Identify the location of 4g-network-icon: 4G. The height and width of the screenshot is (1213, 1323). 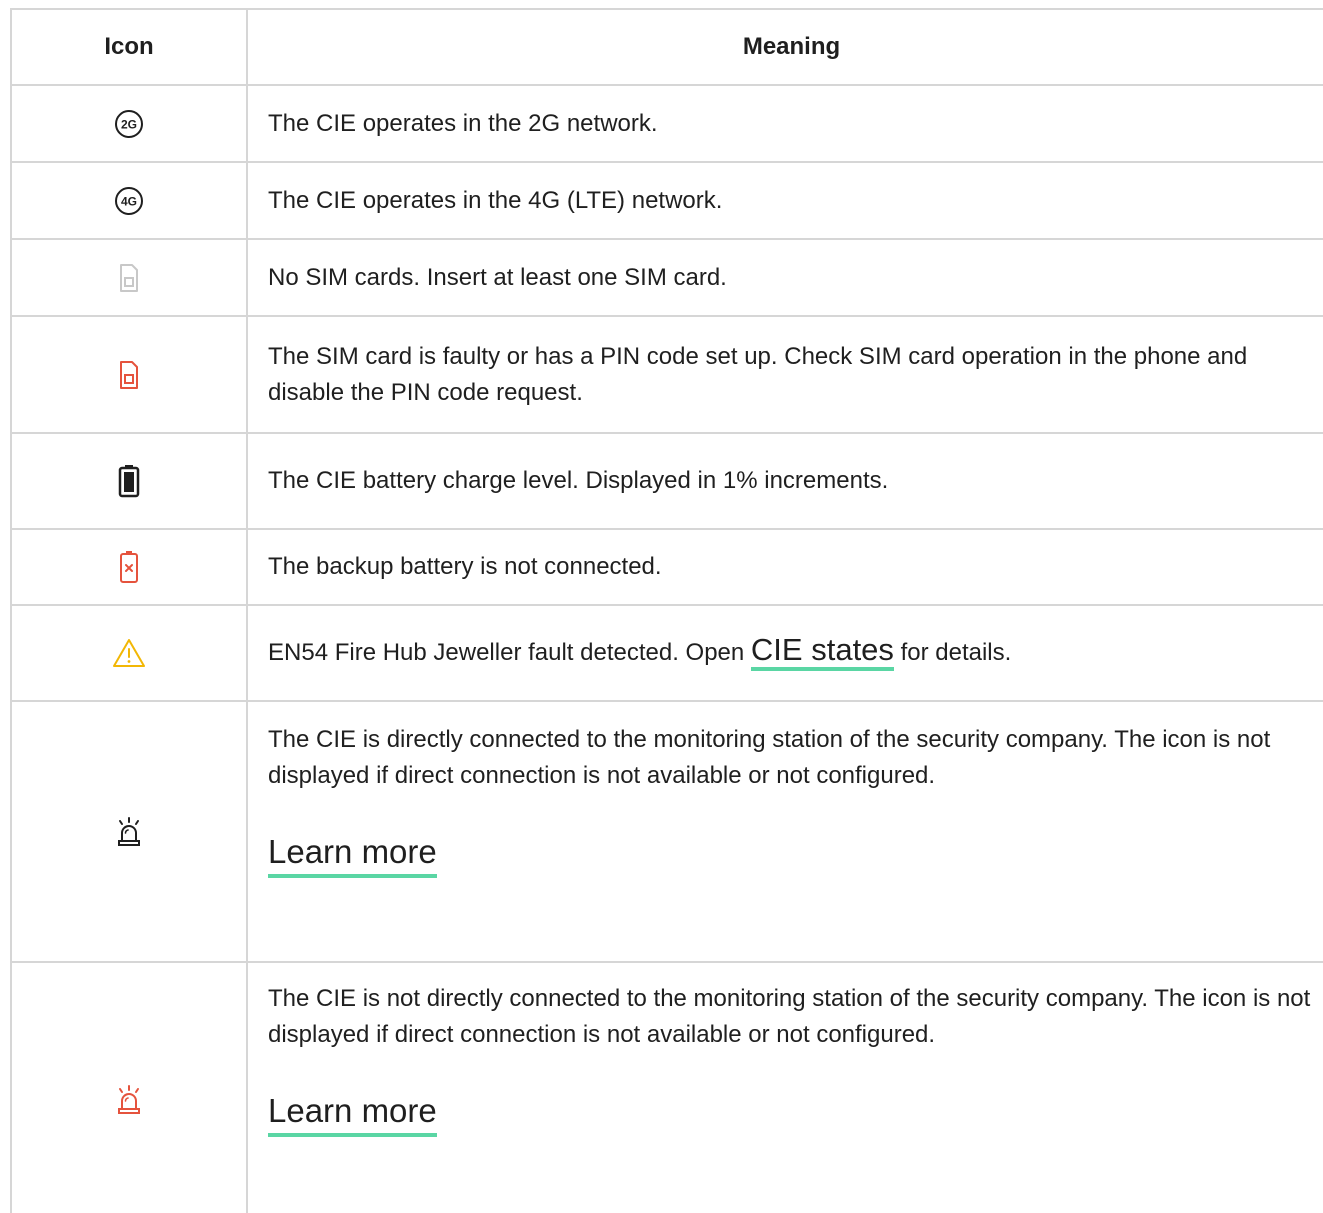
(130, 200).